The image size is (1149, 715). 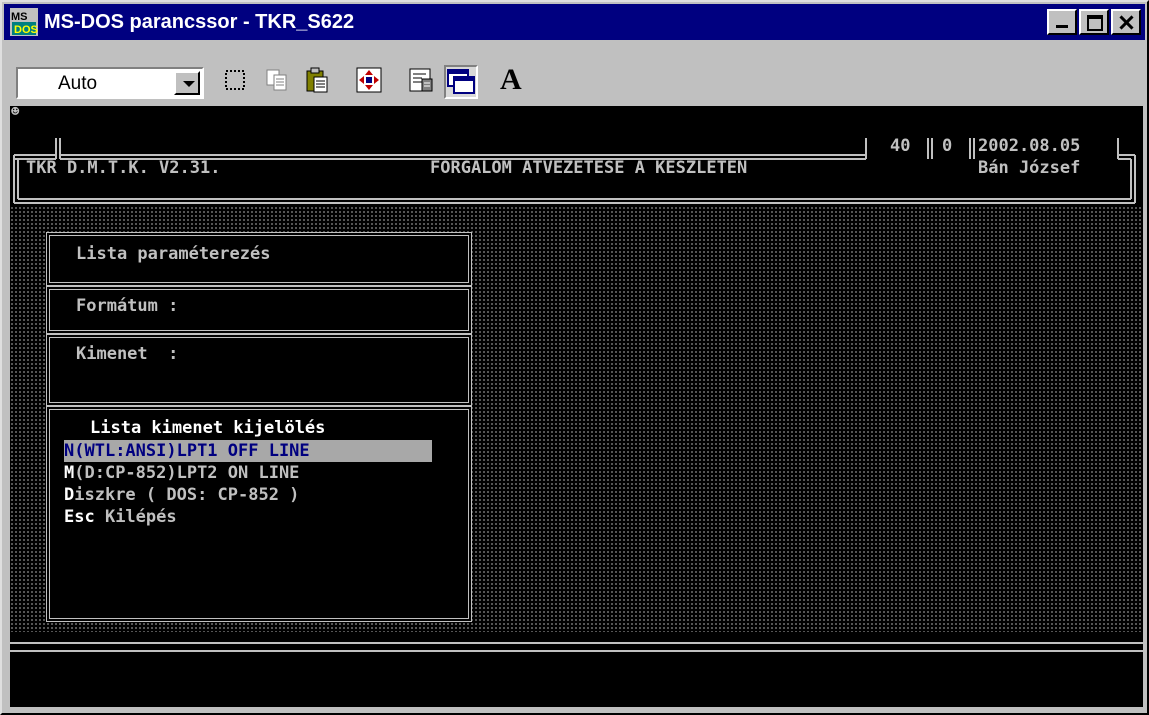 I want to click on title-bar: MS DOS MS-DOS parancssor - TKR_S622, so click(x=574, y=22).